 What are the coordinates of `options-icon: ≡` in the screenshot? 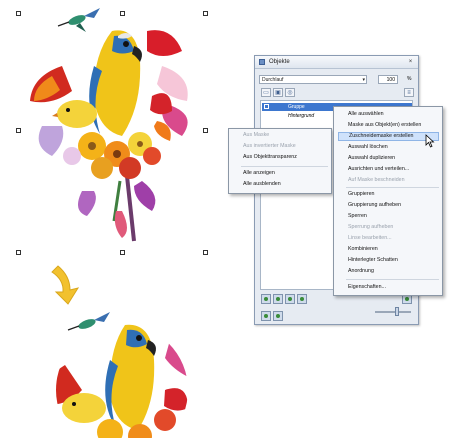 It's located at (409, 92).